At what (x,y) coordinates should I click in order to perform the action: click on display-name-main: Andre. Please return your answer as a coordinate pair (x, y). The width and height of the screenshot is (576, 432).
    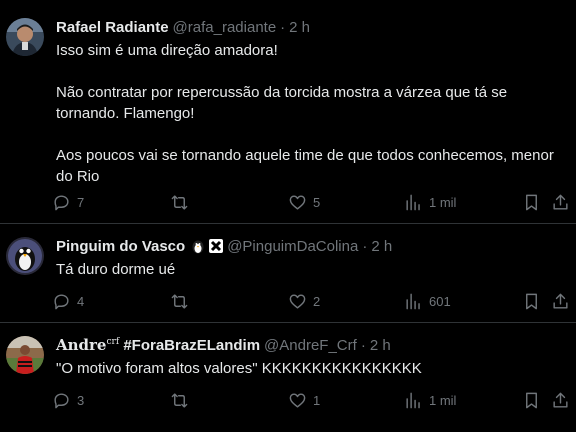
    Looking at the image, I should click on (81, 345).